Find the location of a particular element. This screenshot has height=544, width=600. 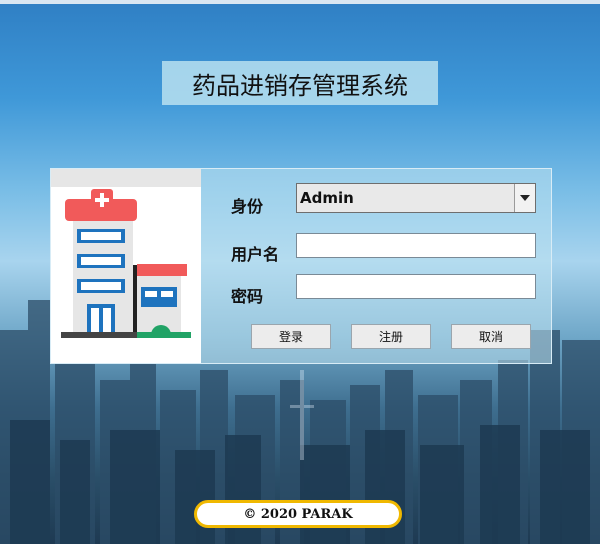

username-input is located at coordinates (416, 245).